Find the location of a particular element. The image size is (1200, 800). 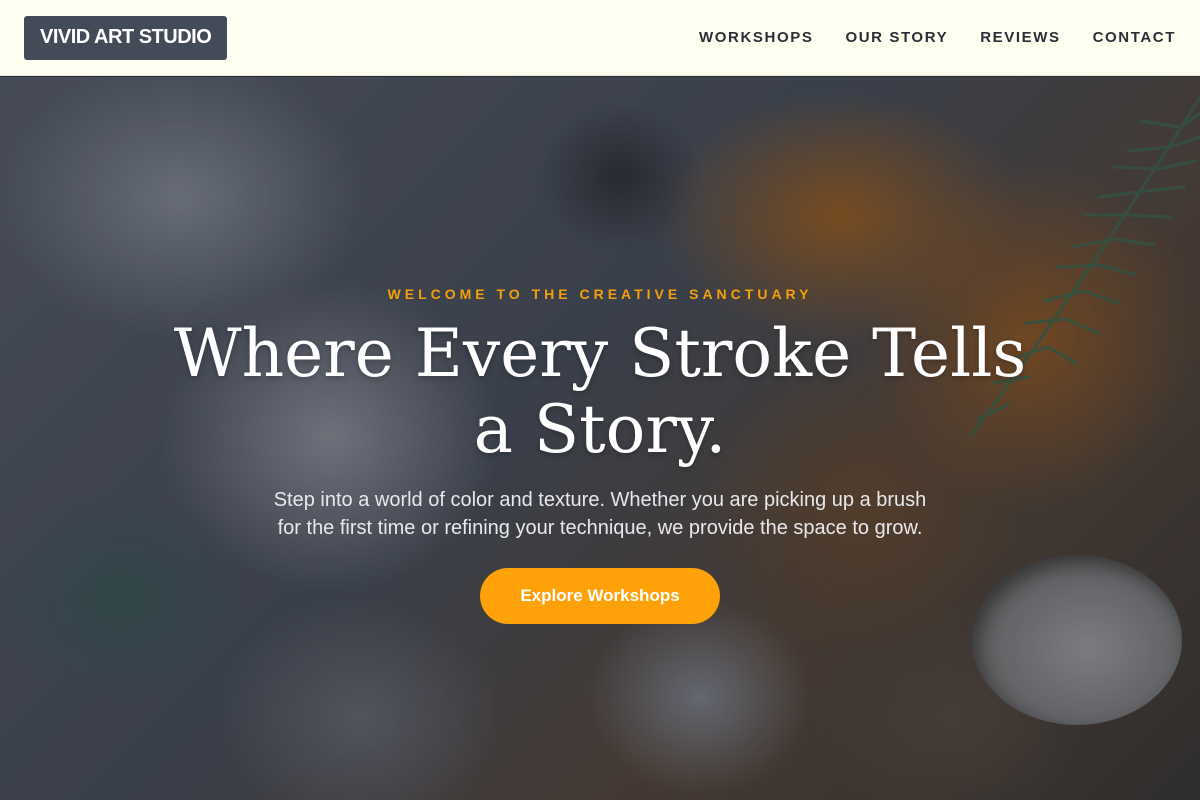

site-logo: VIVID ART STUDIO is located at coordinates (126, 37).